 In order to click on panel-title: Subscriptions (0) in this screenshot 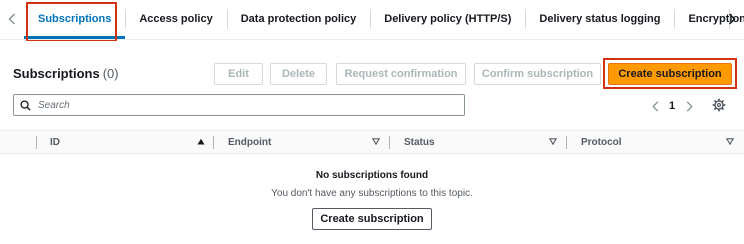, I will do `click(66, 73)`.